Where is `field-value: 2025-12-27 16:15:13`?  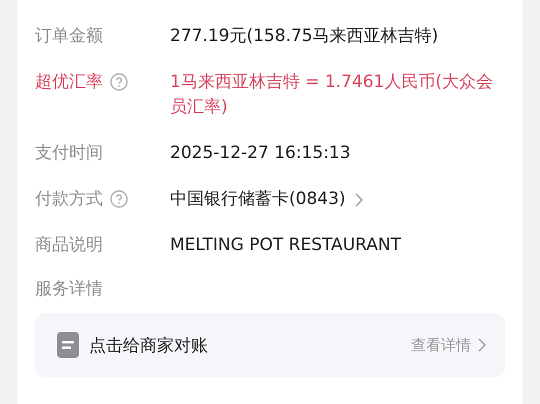 field-value: 2025-12-27 16:15:13 is located at coordinates (260, 153).